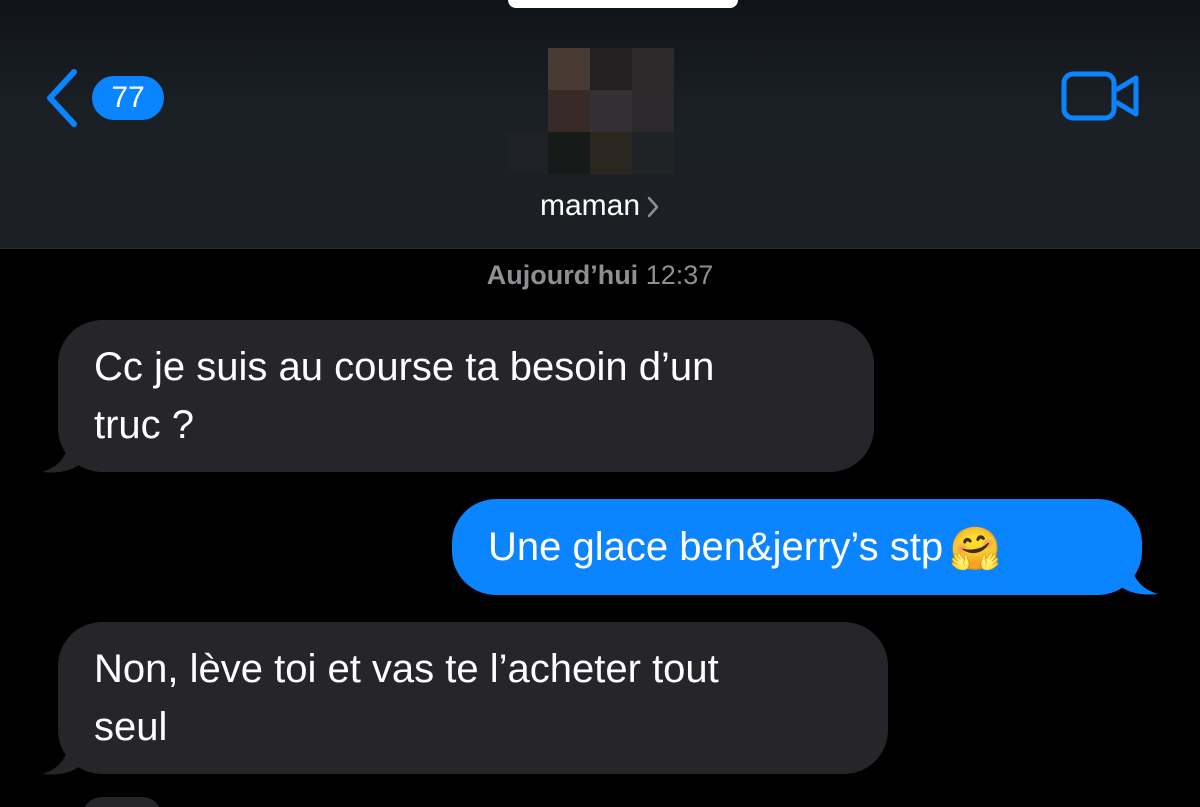 Image resolution: width=1200 pixels, height=807 pixels. What do you see at coordinates (128, 98) in the screenshot?
I see `unread-count-badge: 77` at bounding box center [128, 98].